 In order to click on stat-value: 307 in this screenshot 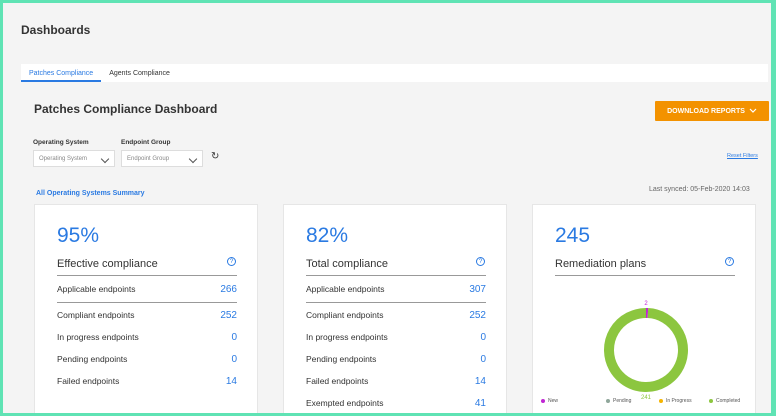, I will do `click(477, 289)`.